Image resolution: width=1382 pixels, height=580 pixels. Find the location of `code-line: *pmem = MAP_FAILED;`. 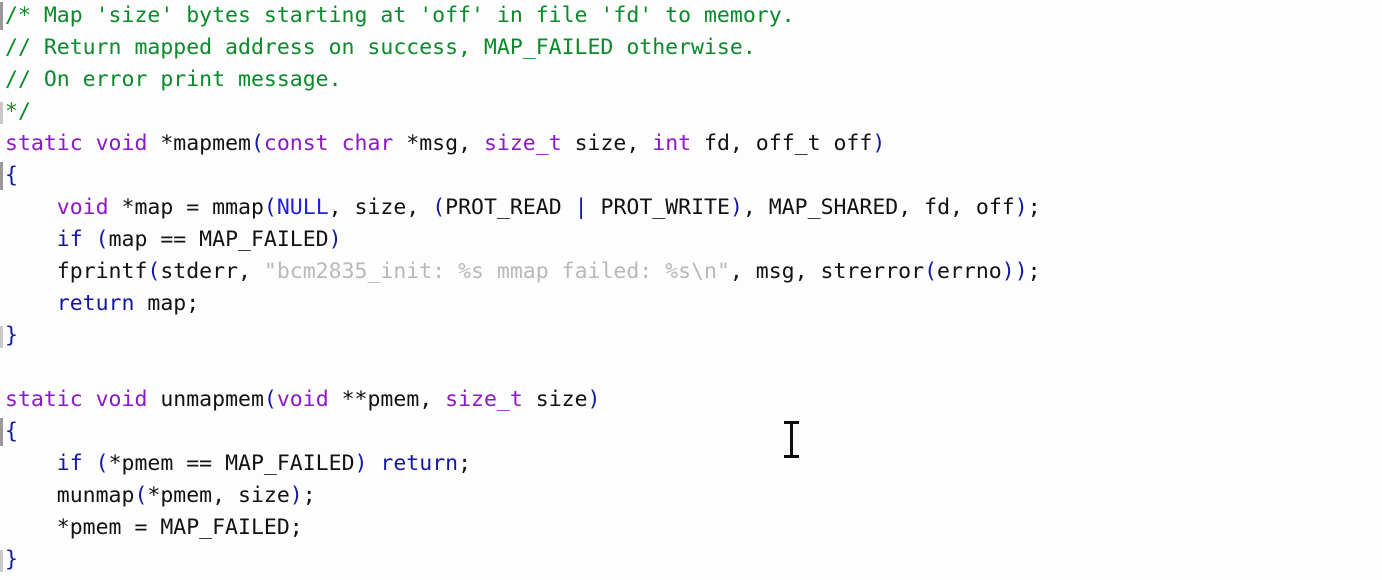

code-line: *pmem = MAP_FAILED; is located at coordinates (691, 528).